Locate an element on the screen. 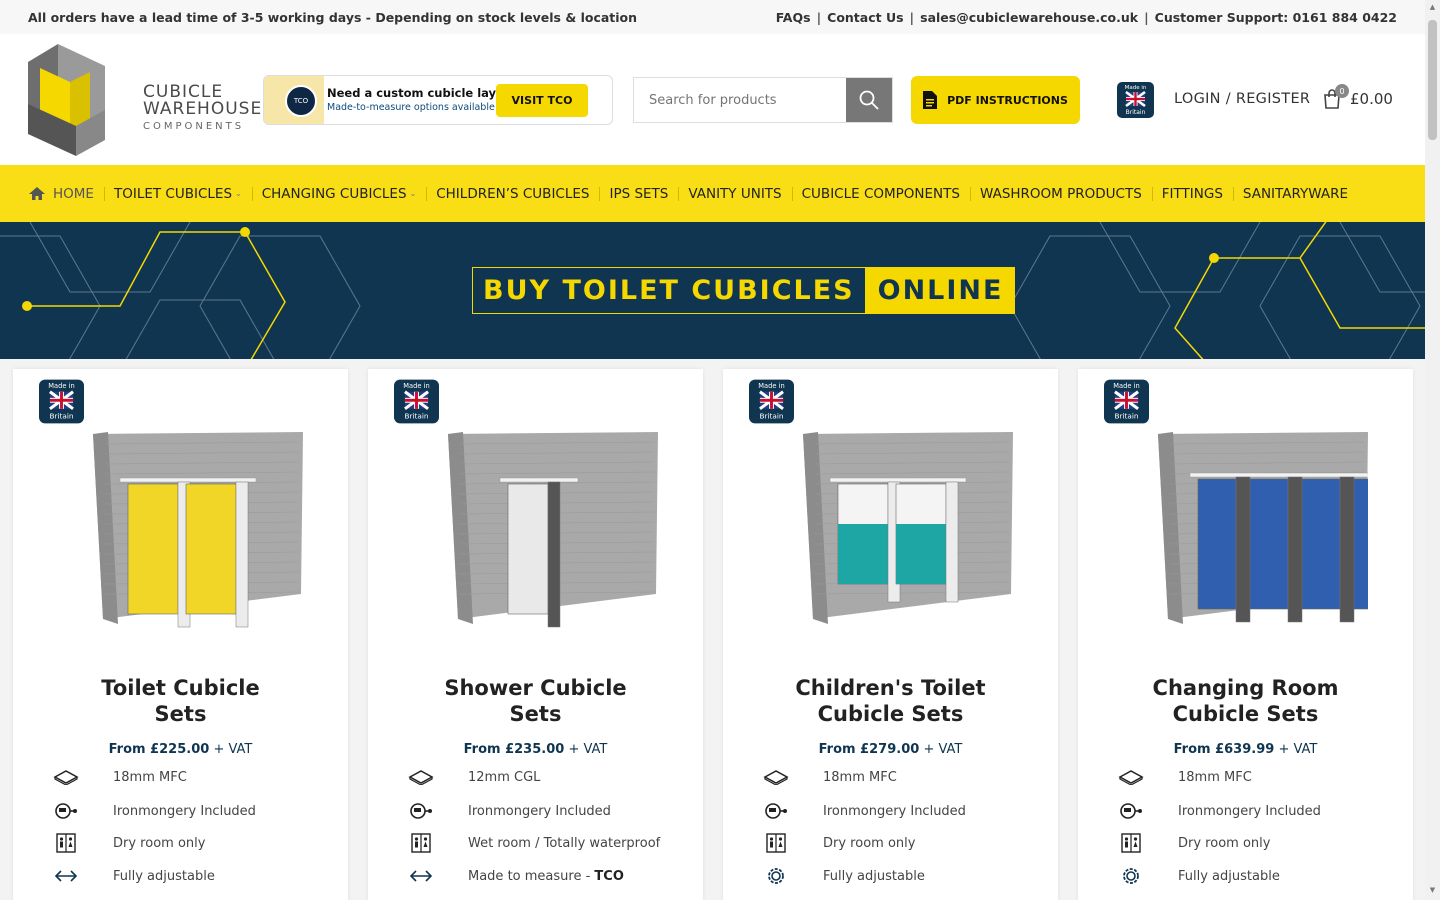 This screenshot has width=1440, height=900. nav-item-childrens-cubicles: CHILDREN’S CUBICLES is located at coordinates (512, 194).